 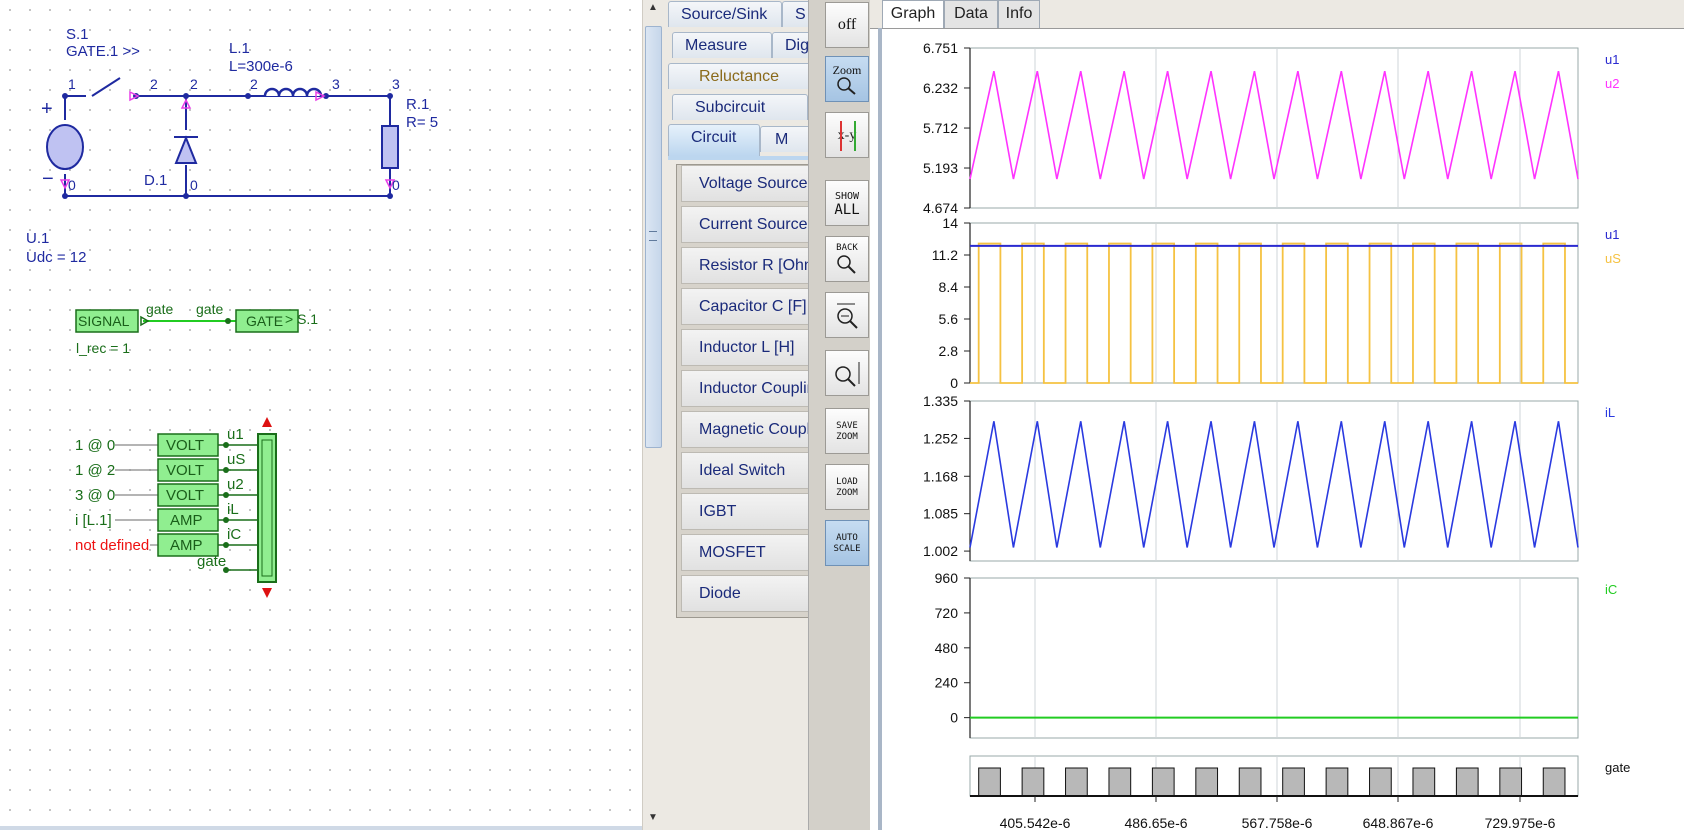 I want to click on wire-label: gate, so click(x=210, y=309).